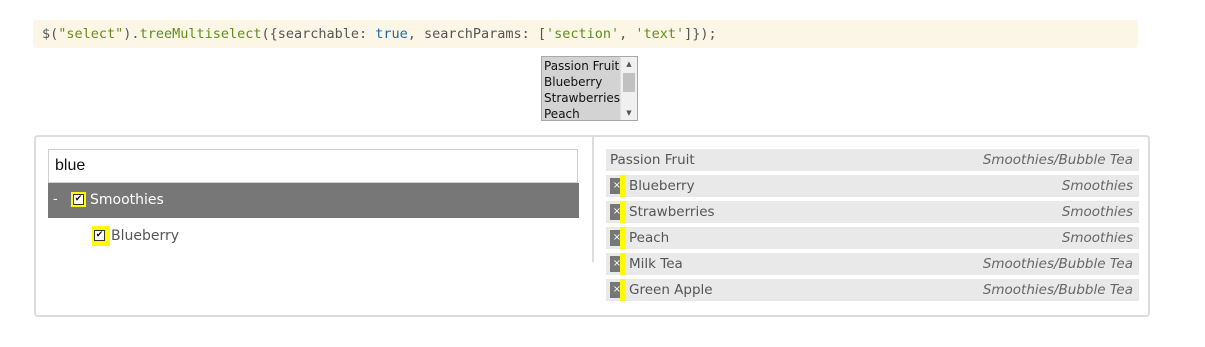  I want to click on code-sep: ,, so click(627, 34).